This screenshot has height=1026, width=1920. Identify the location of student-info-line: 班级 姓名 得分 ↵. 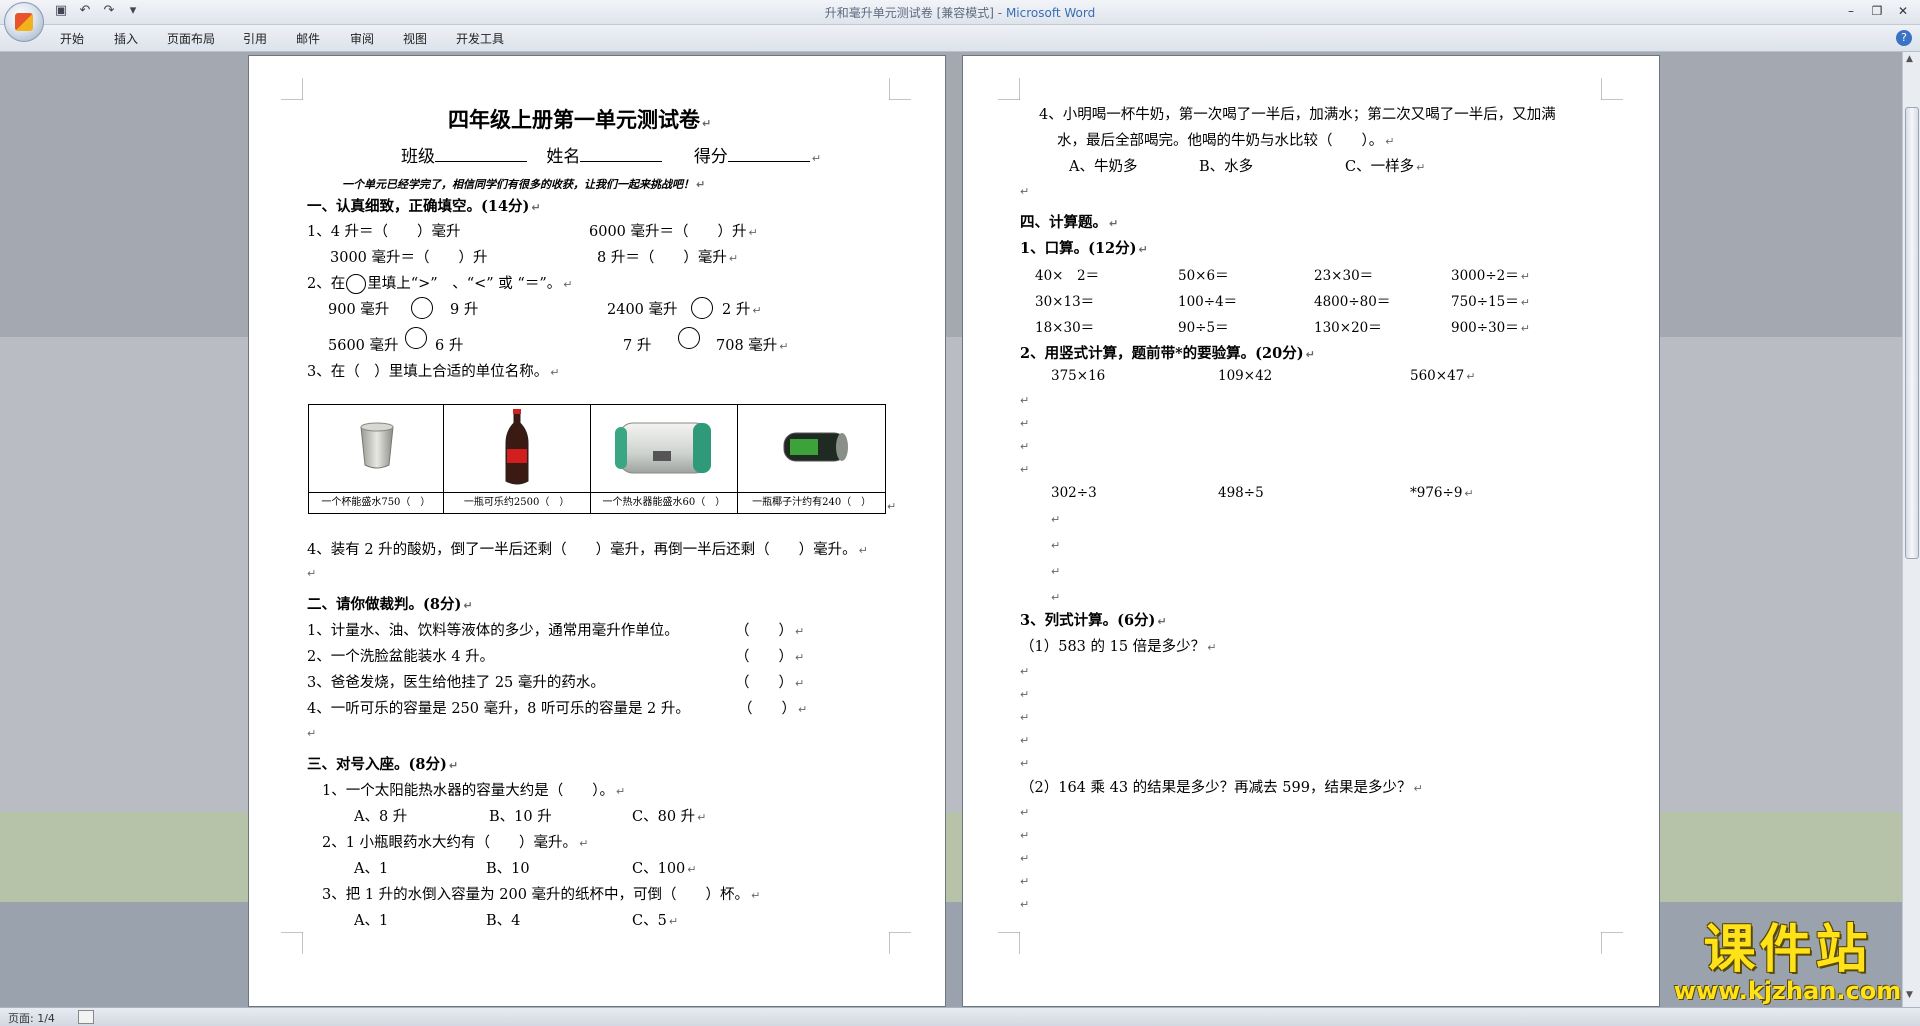
(611, 157).